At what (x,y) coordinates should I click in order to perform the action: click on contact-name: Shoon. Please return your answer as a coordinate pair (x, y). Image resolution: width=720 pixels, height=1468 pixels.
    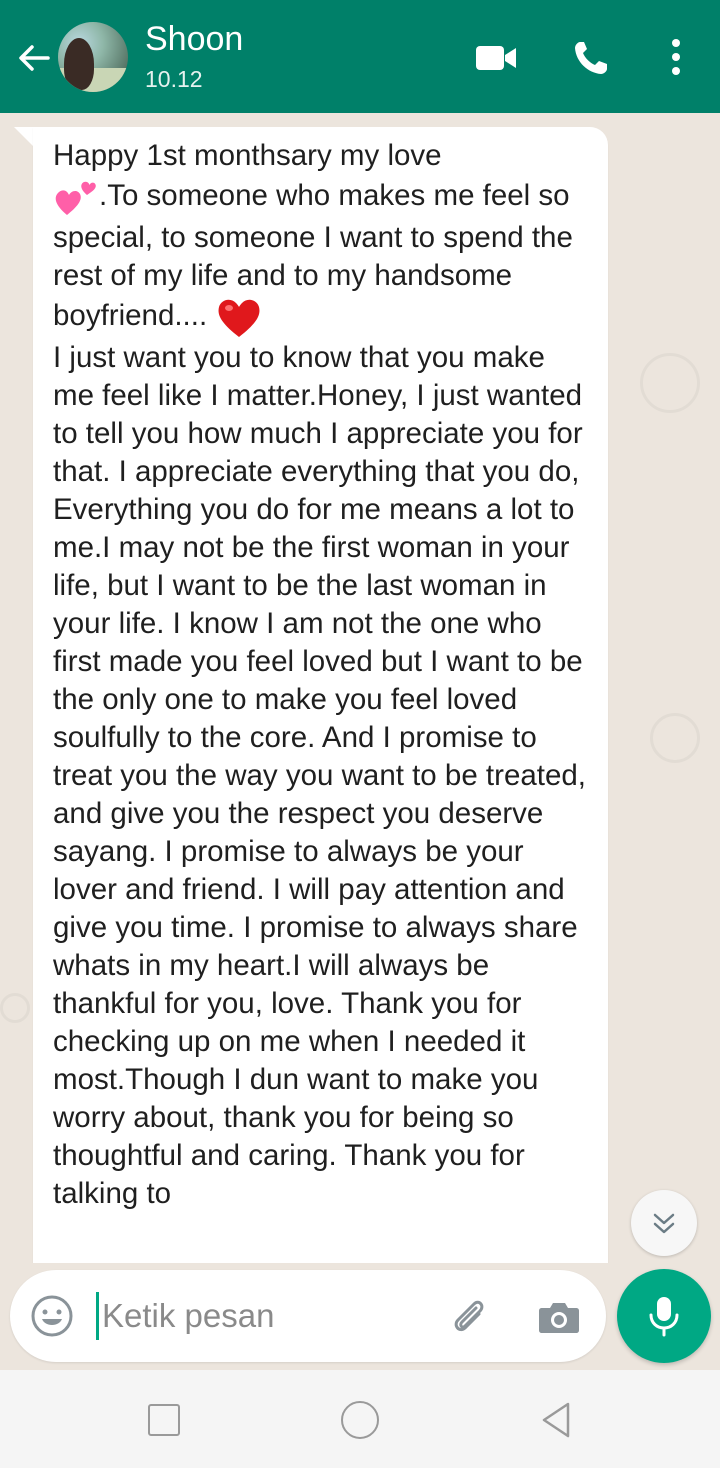
    Looking at the image, I should click on (194, 39).